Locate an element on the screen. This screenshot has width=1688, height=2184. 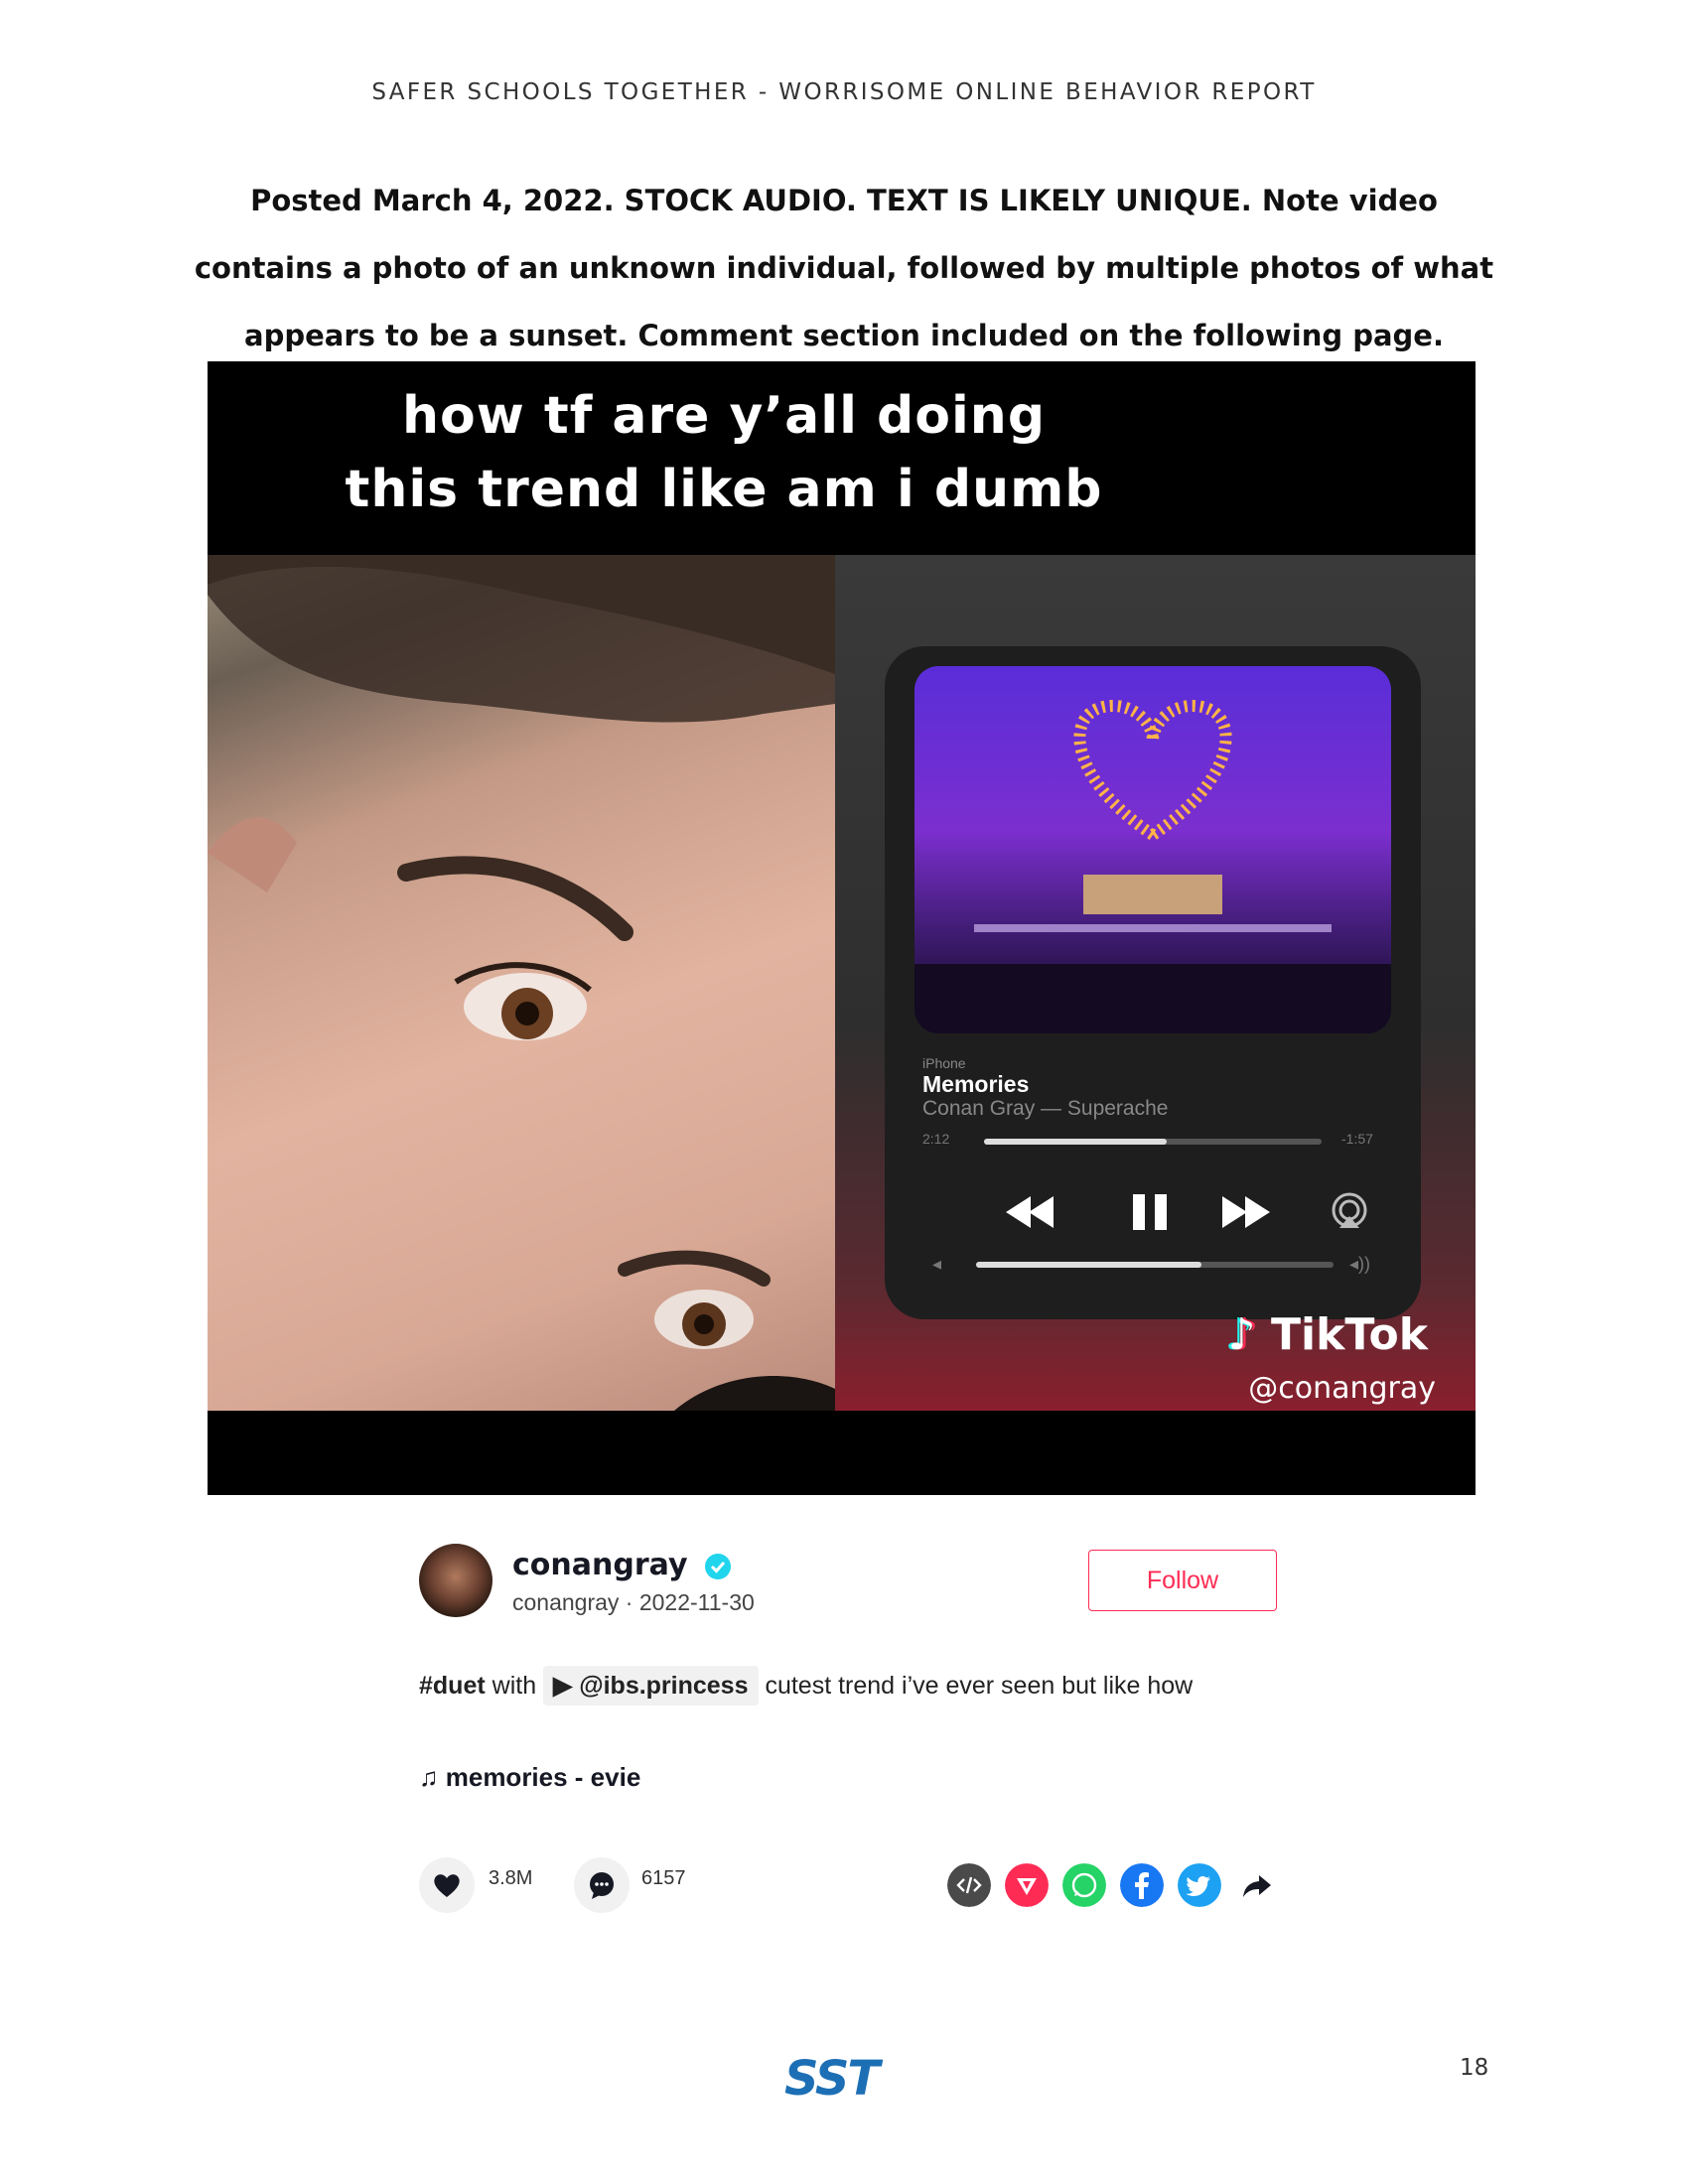
progress-fill is located at coordinates (1075, 1142).